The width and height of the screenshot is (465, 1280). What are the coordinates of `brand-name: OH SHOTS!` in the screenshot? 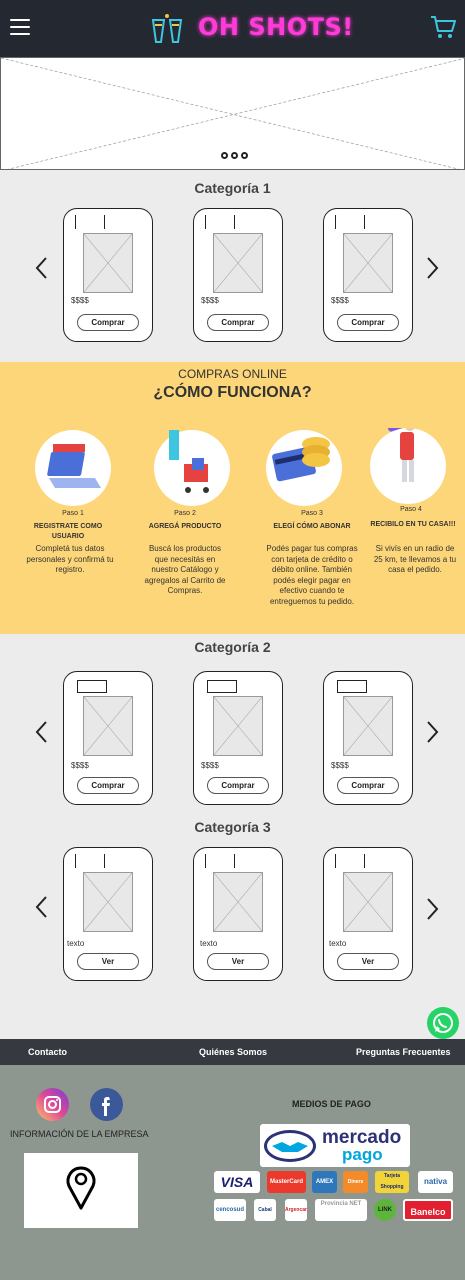 It's located at (276, 27).